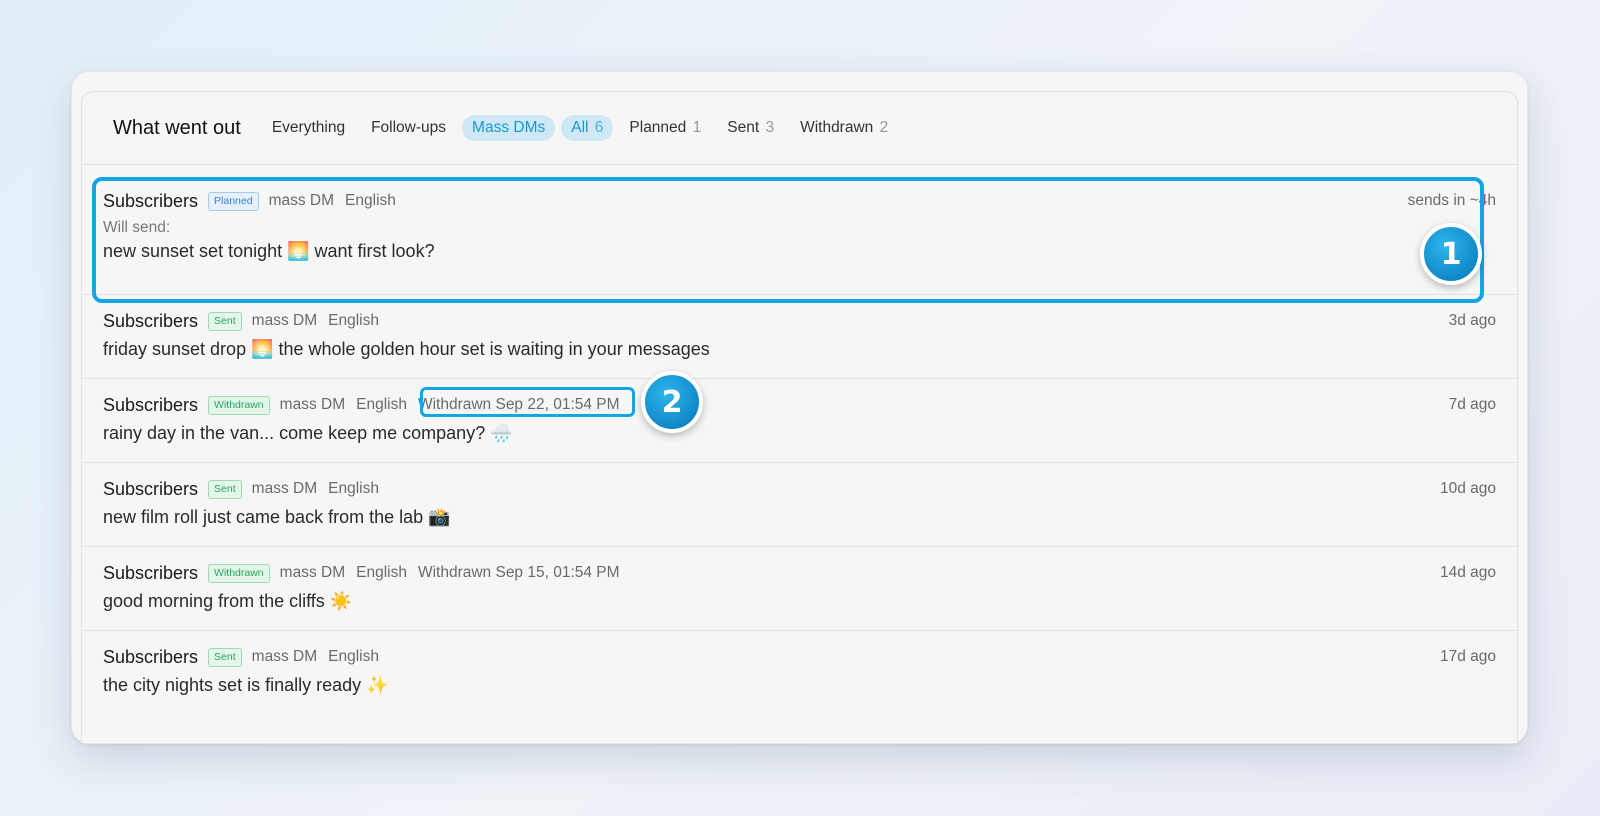  Describe the element at coordinates (518, 572) in the screenshot. I see `withdrawn-timestamp: Withdrawn Sep 15, 01:54 PM` at that location.